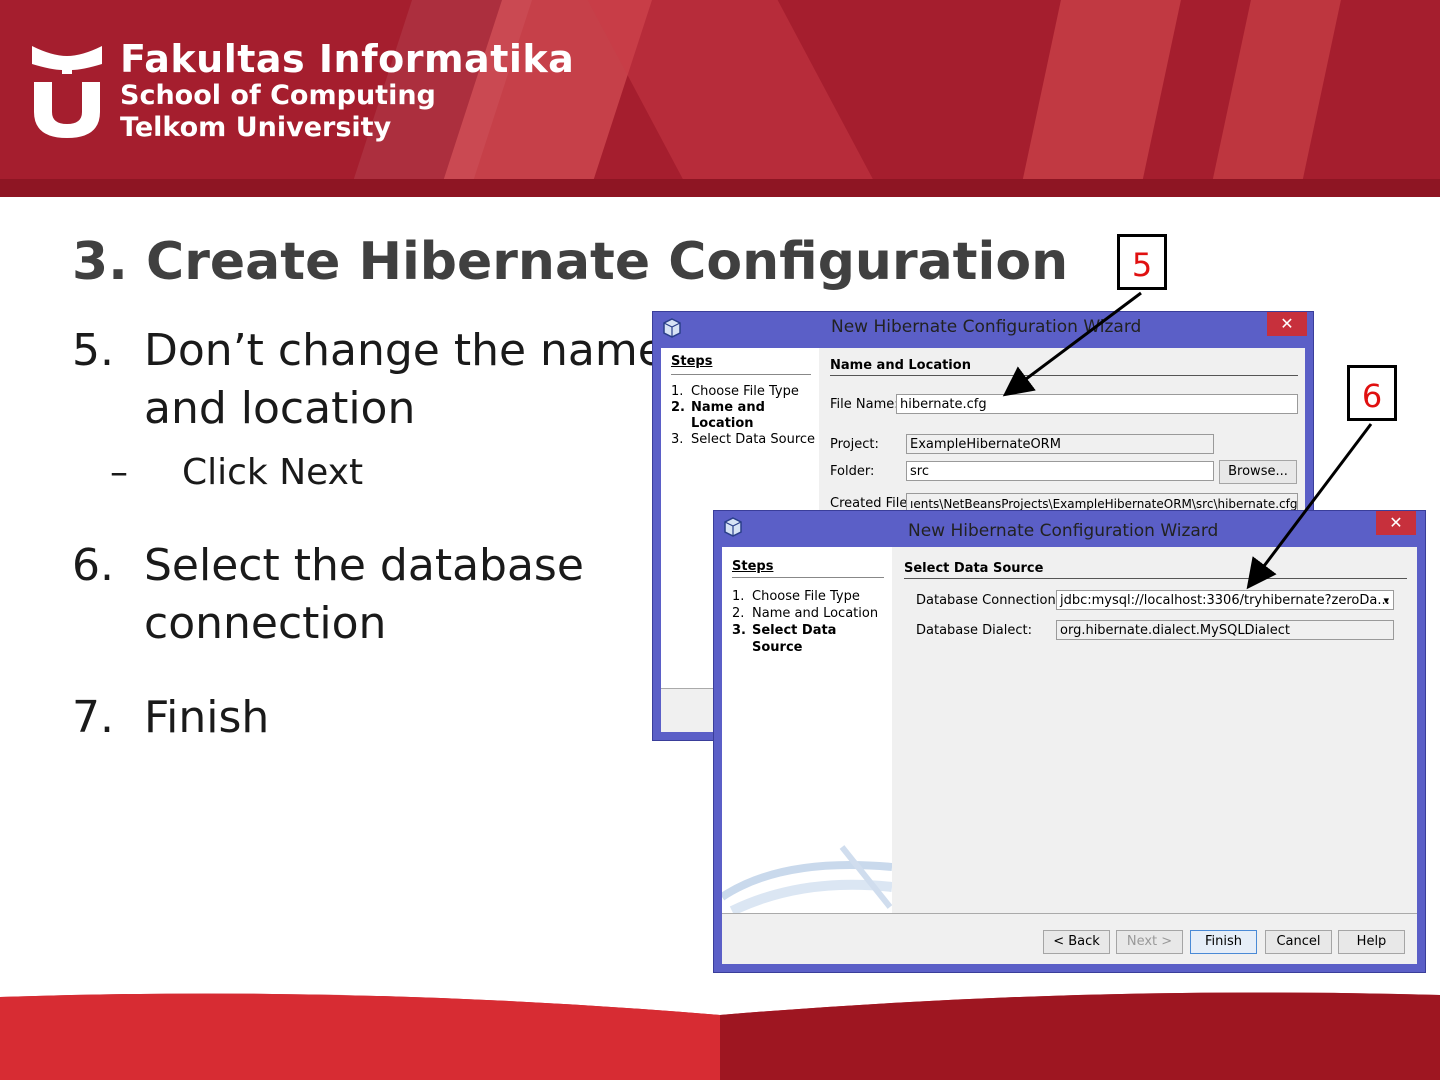  I want to click on database-dialect-field: org.hibernate.dialect.MySQLDialect, so click(1225, 630).